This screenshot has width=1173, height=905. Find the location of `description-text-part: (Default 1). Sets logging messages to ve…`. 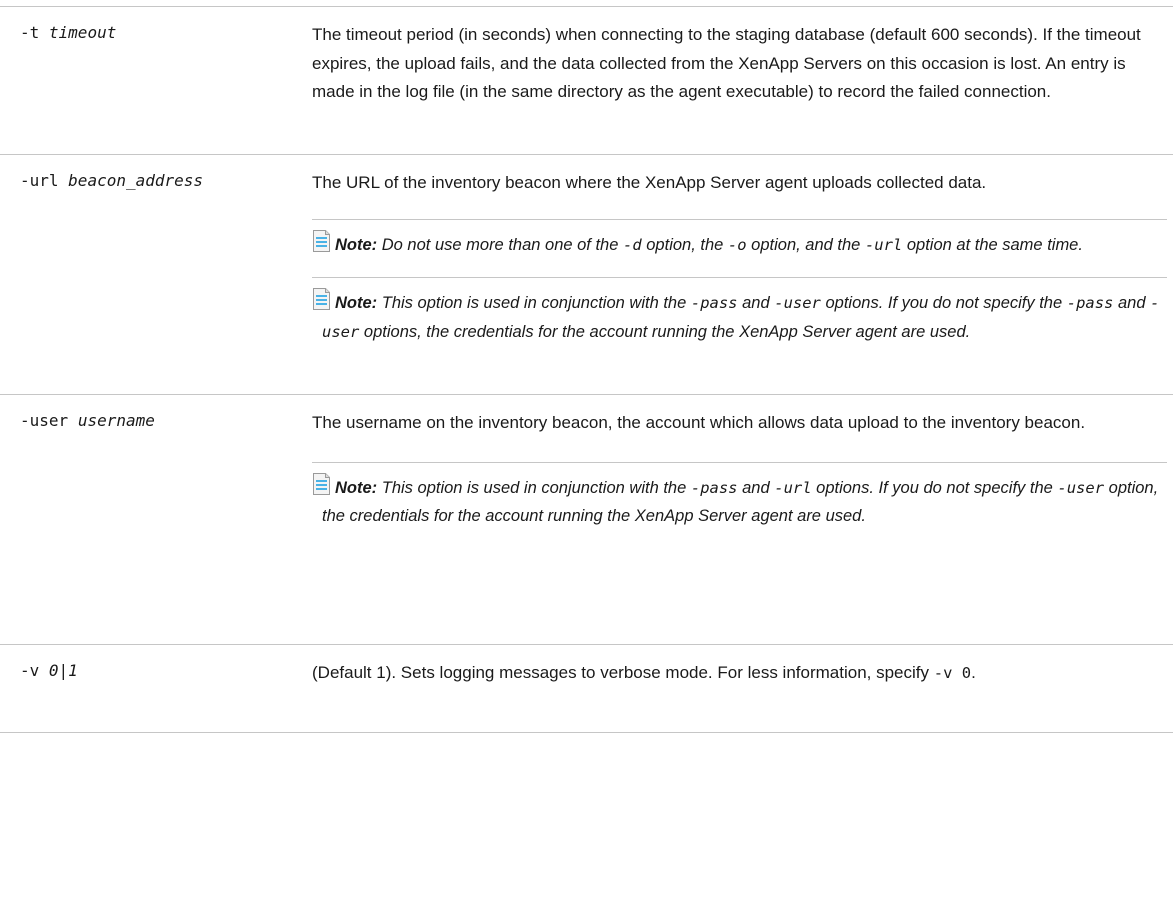

description-text-part: (Default 1). Sets logging messages to ve… is located at coordinates (623, 672).